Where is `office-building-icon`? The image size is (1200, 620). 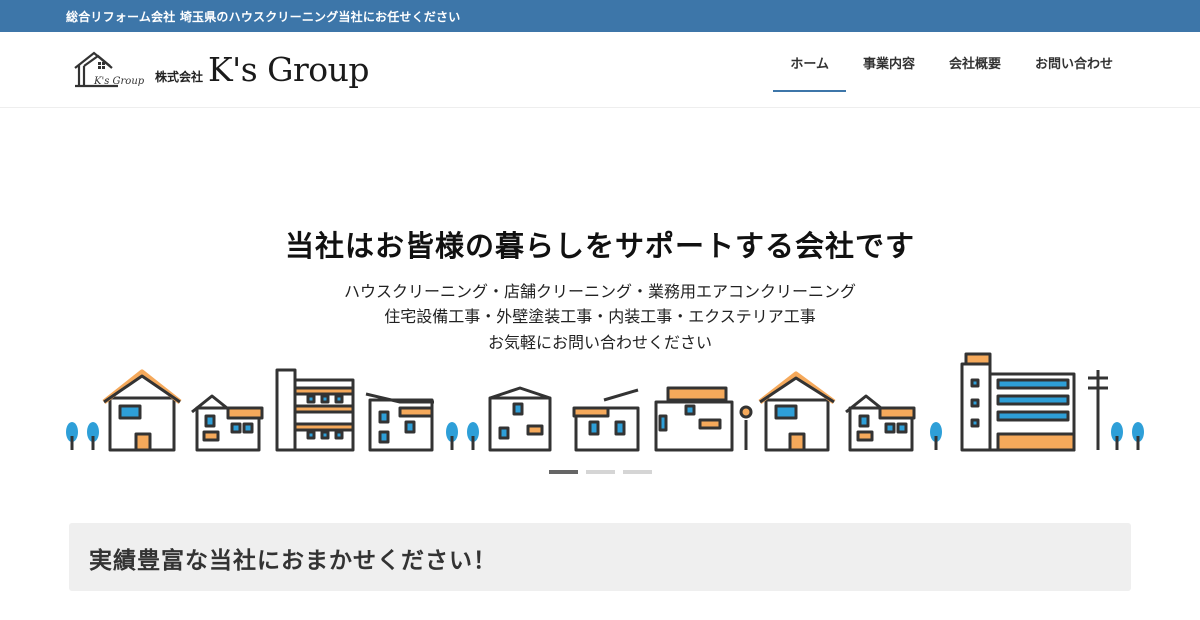 office-building-icon is located at coordinates (1018, 402).